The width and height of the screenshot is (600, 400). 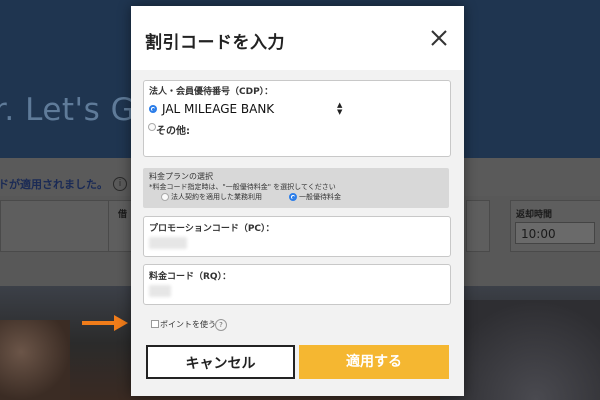 I want to click on background-photo-hill, so click(x=520, y=350).